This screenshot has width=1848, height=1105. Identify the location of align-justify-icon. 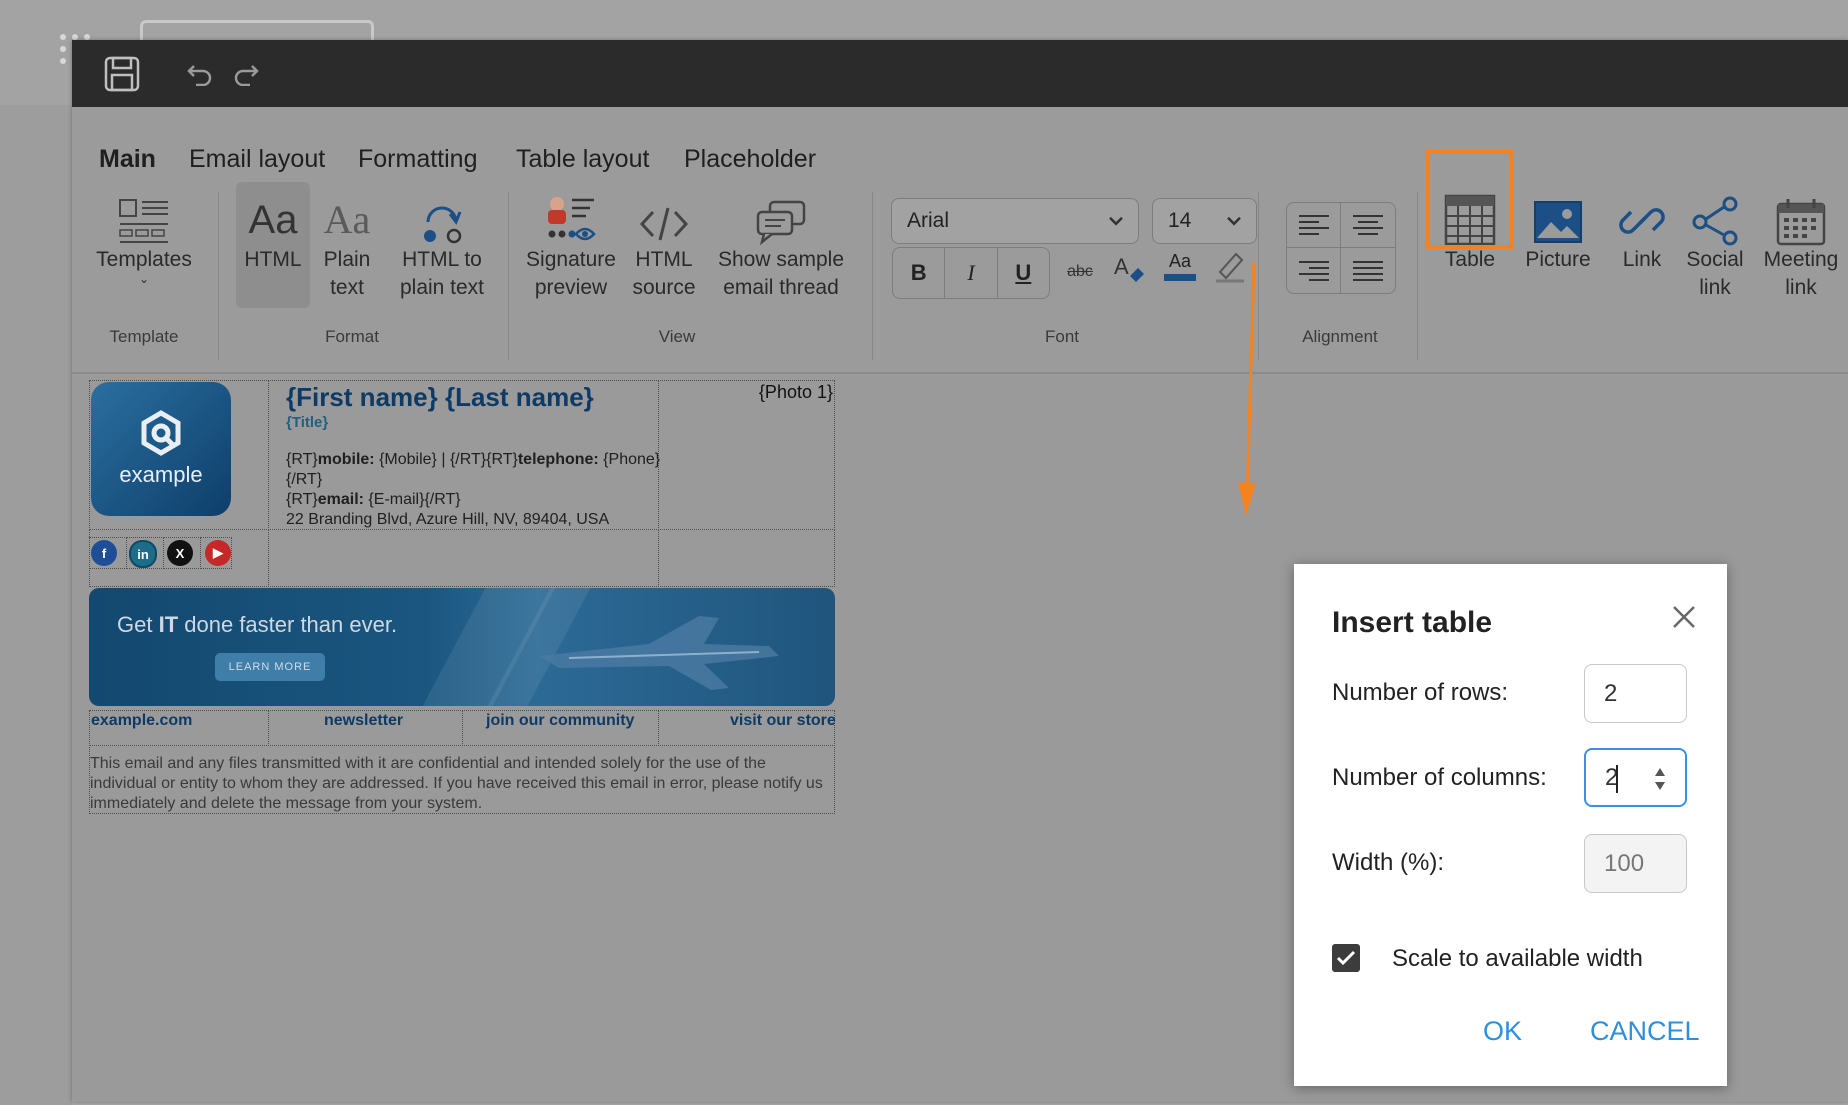
(1368, 270).